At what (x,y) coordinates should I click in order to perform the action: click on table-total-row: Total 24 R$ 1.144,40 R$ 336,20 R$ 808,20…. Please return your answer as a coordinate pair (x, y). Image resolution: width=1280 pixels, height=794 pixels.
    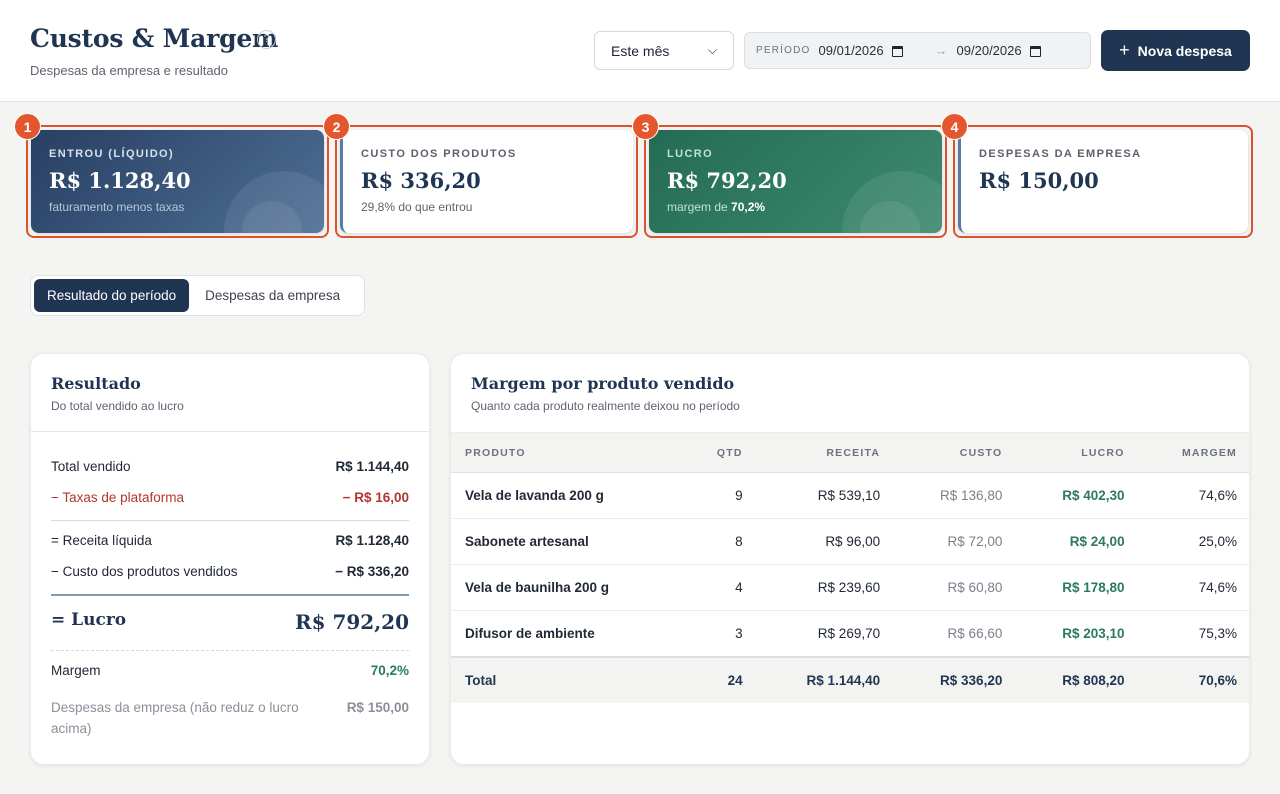
    Looking at the image, I should click on (850, 679).